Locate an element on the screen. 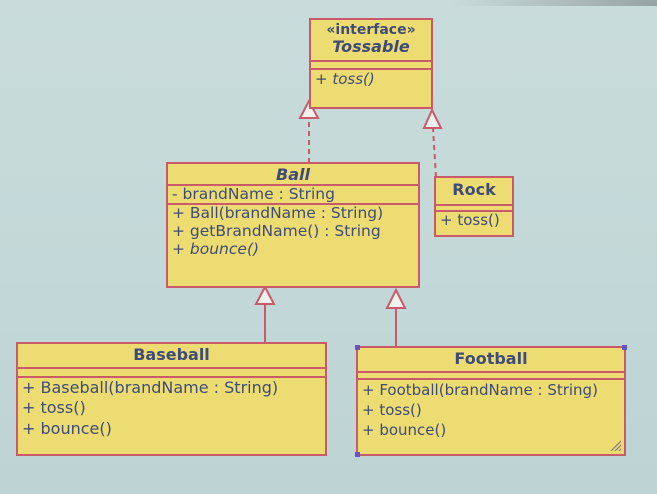 This screenshot has width=657, height=494. football-generalization-arrowhead is located at coordinates (396, 298).